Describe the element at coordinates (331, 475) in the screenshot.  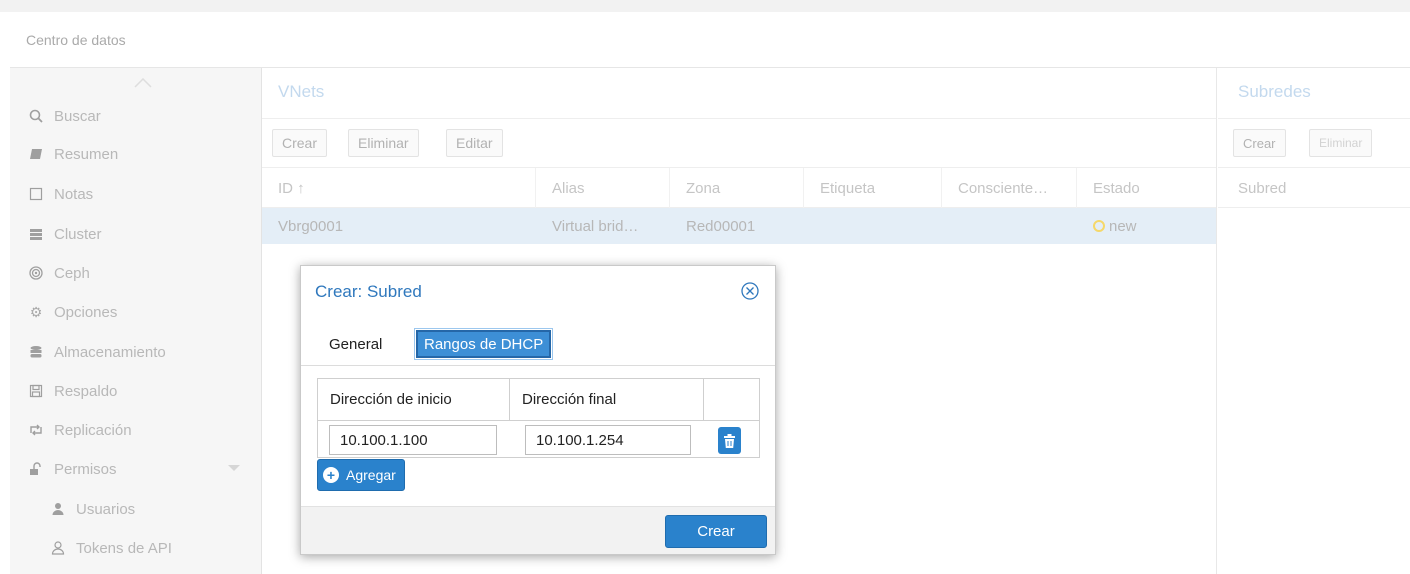
I see `plus-circle-icon: +` at that location.